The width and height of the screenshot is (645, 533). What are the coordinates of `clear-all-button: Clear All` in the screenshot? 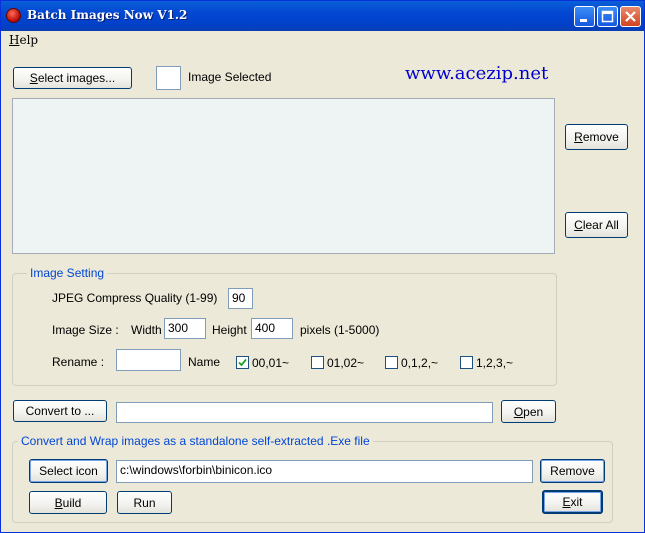 It's located at (596, 225).